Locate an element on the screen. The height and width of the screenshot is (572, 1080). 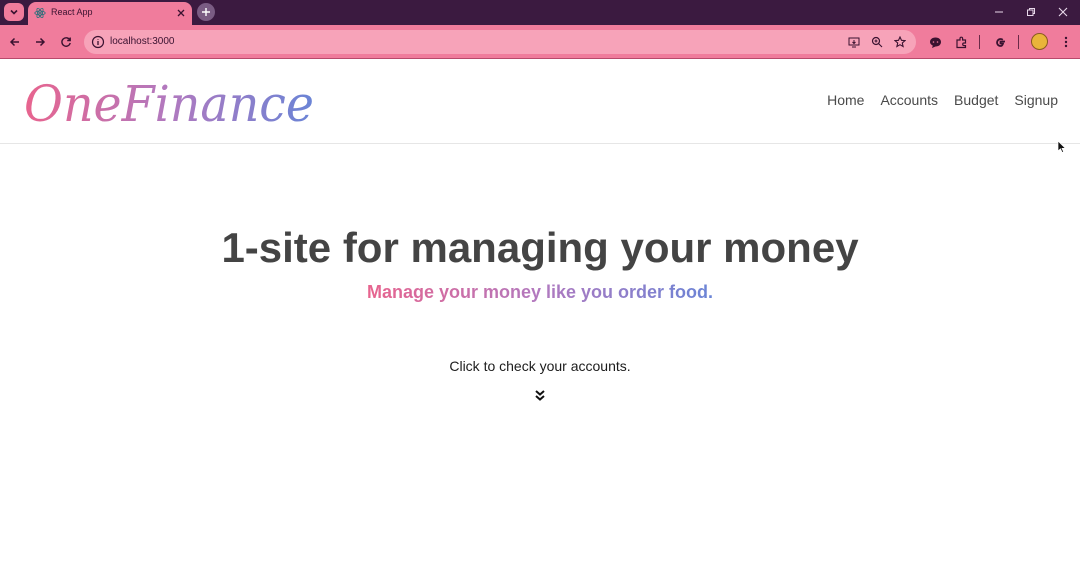
minimize-button is located at coordinates (999, 12).